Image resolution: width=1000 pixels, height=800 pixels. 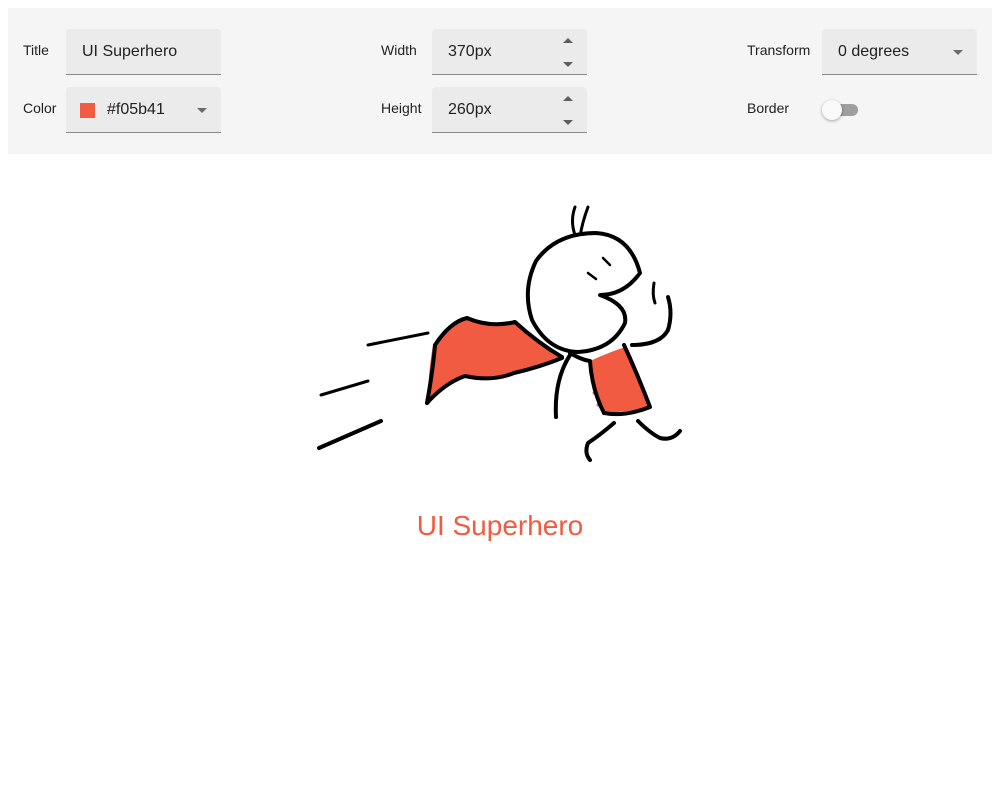 What do you see at coordinates (779, 50) in the screenshot?
I see `transform-label: Transform` at bounding box center [779, 50].